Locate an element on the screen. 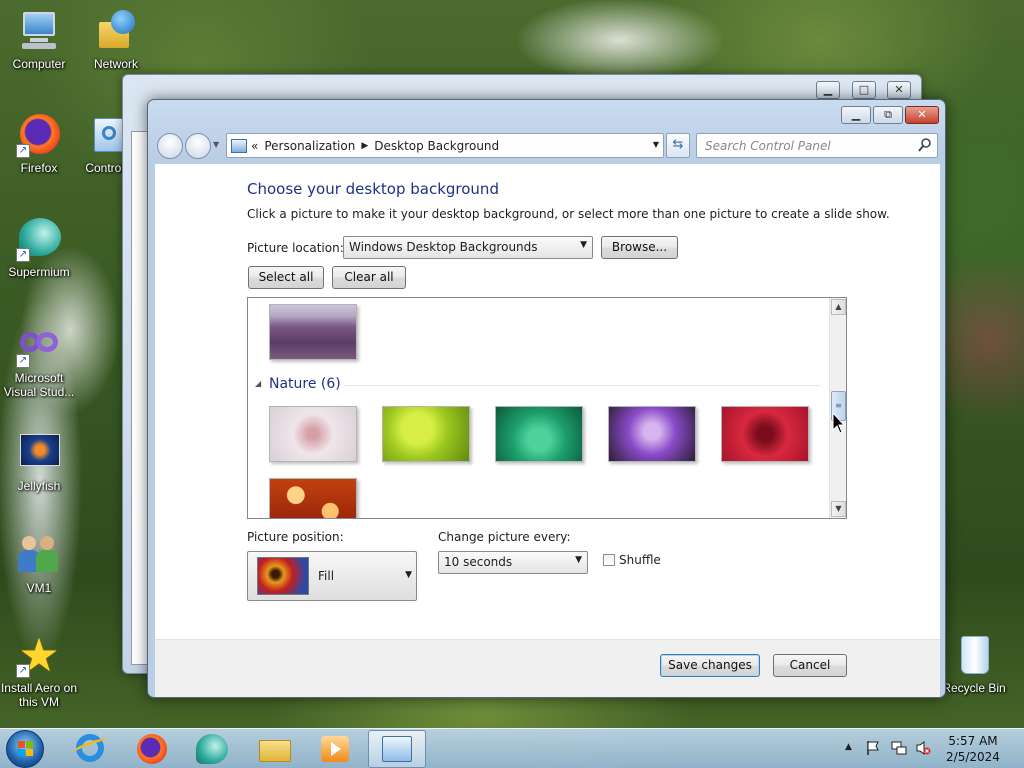 The height and width of the screenshot is (768, 1024). shuffle-label: Shuffle is located at coordinates (640, 560).